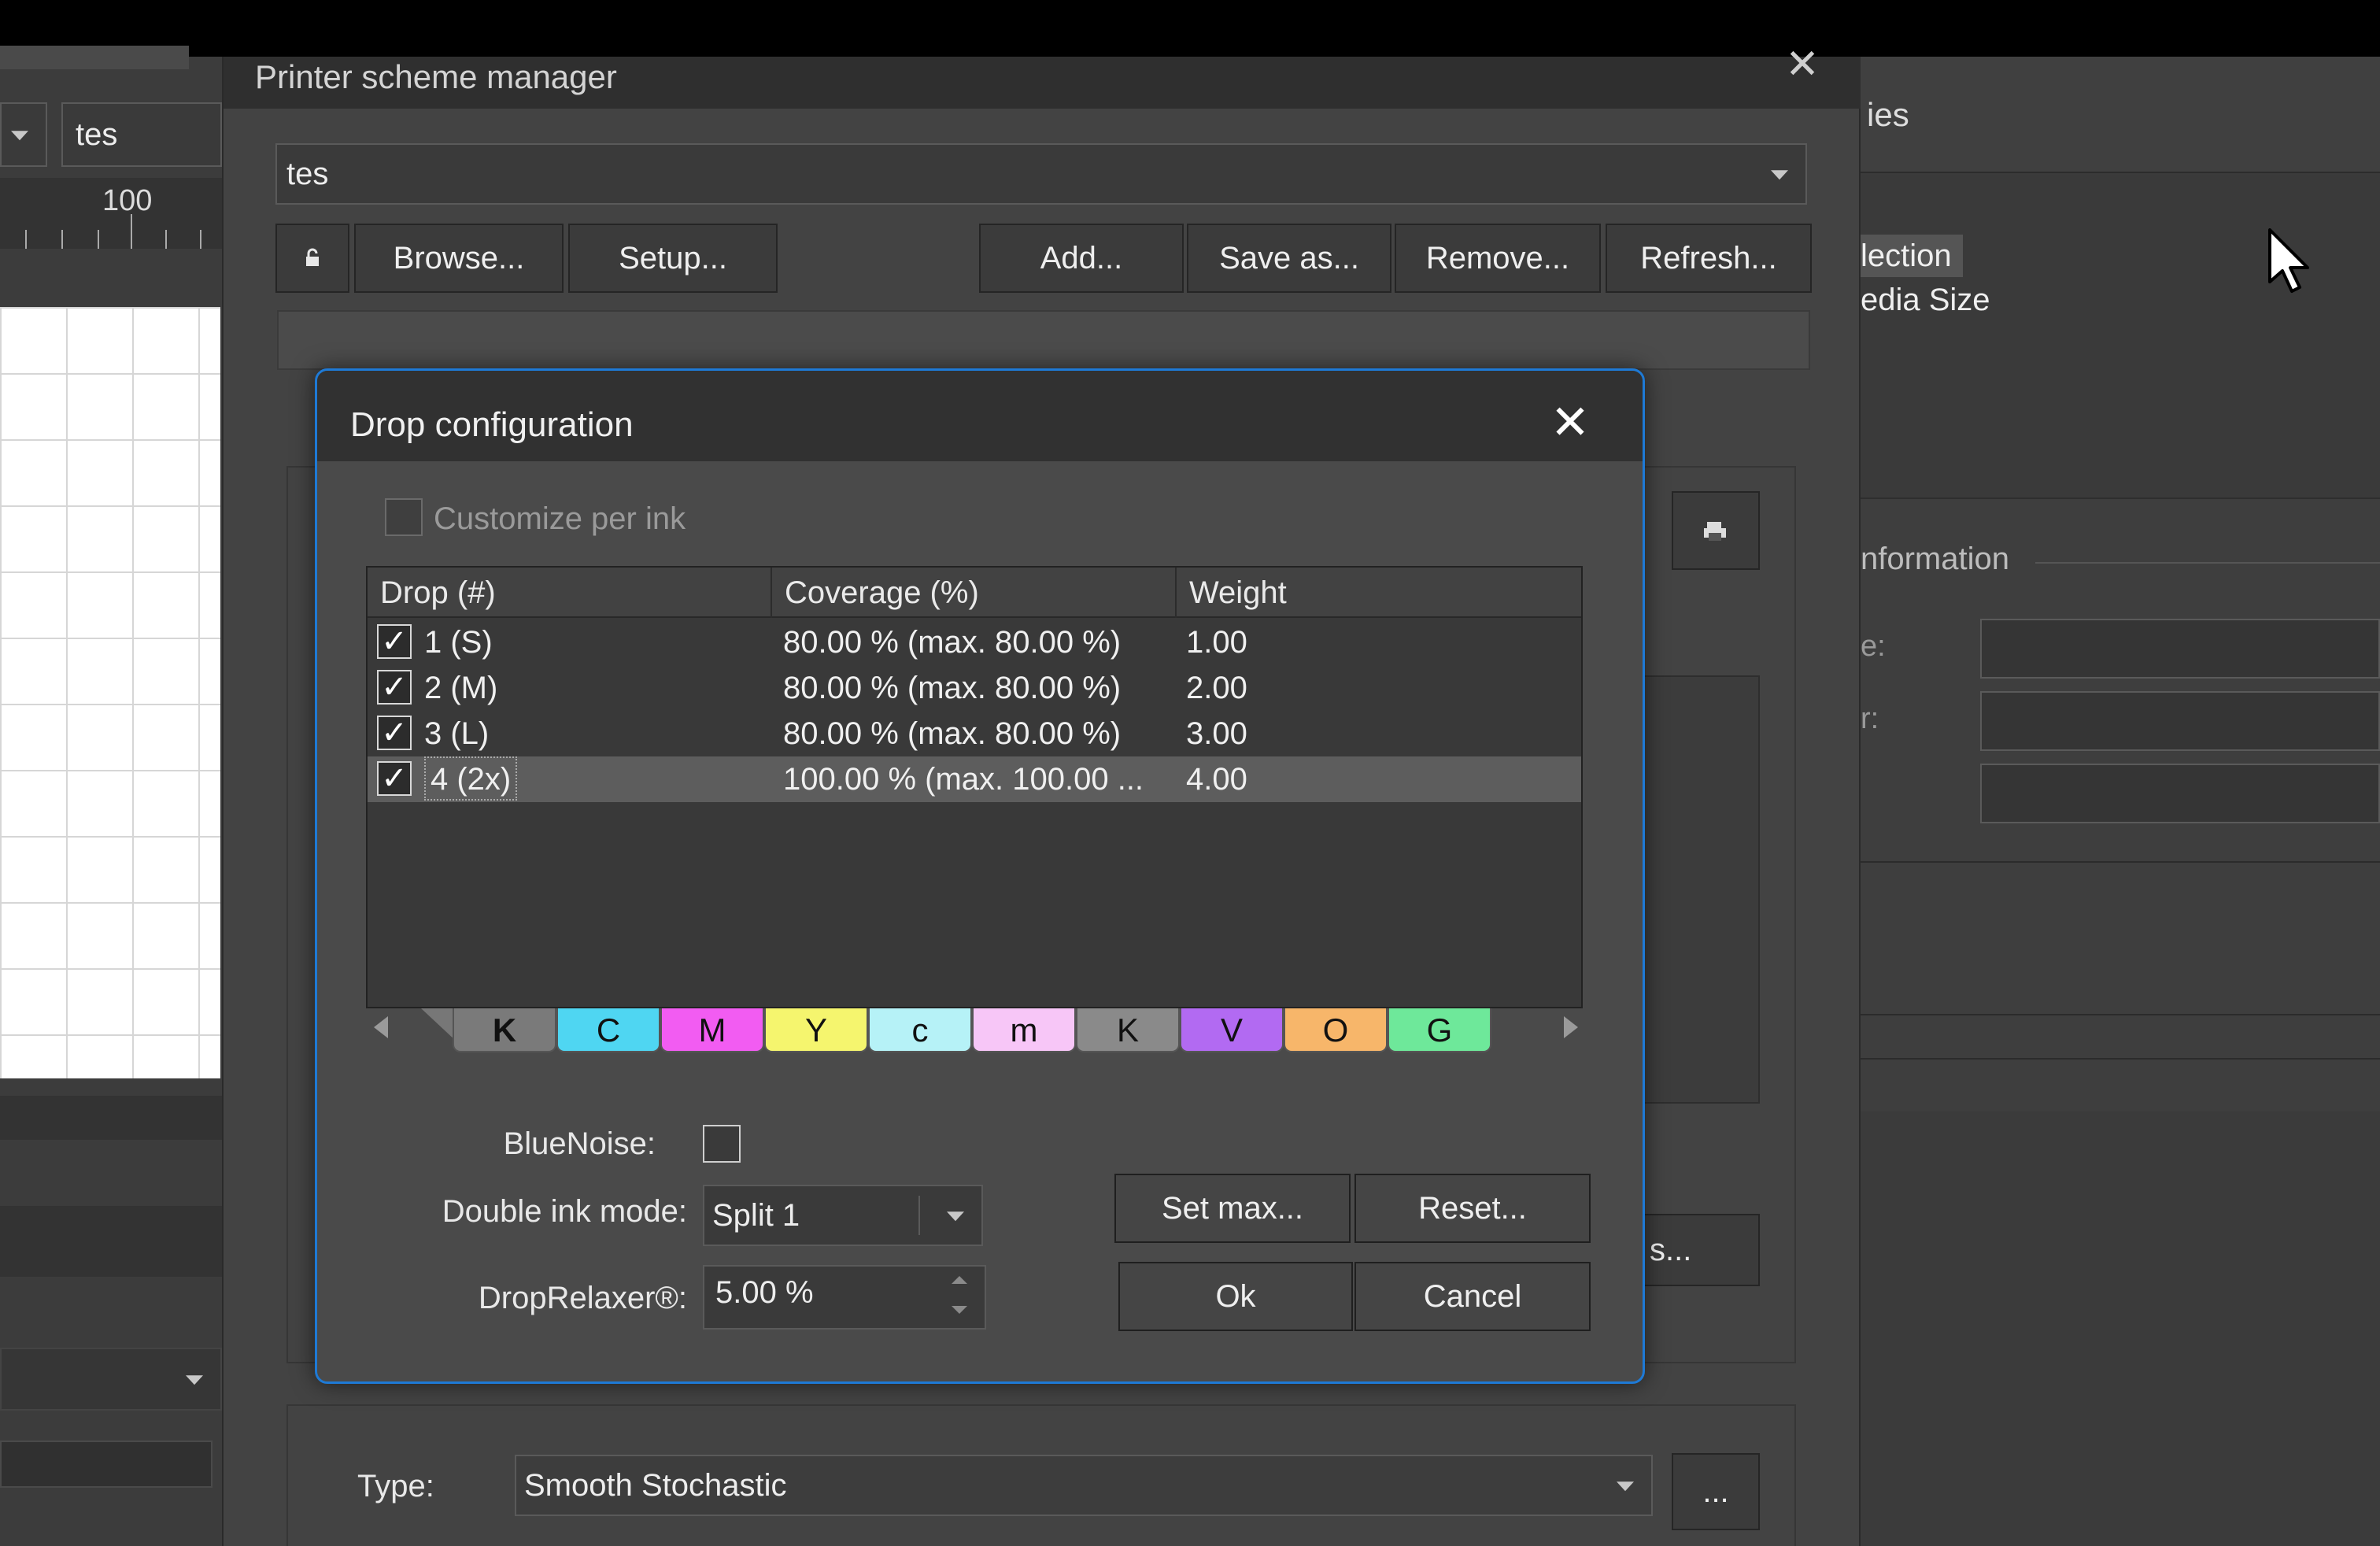  I want to click on table-header: Drop (#) Coverage (%) Weight, so click(974, 593).